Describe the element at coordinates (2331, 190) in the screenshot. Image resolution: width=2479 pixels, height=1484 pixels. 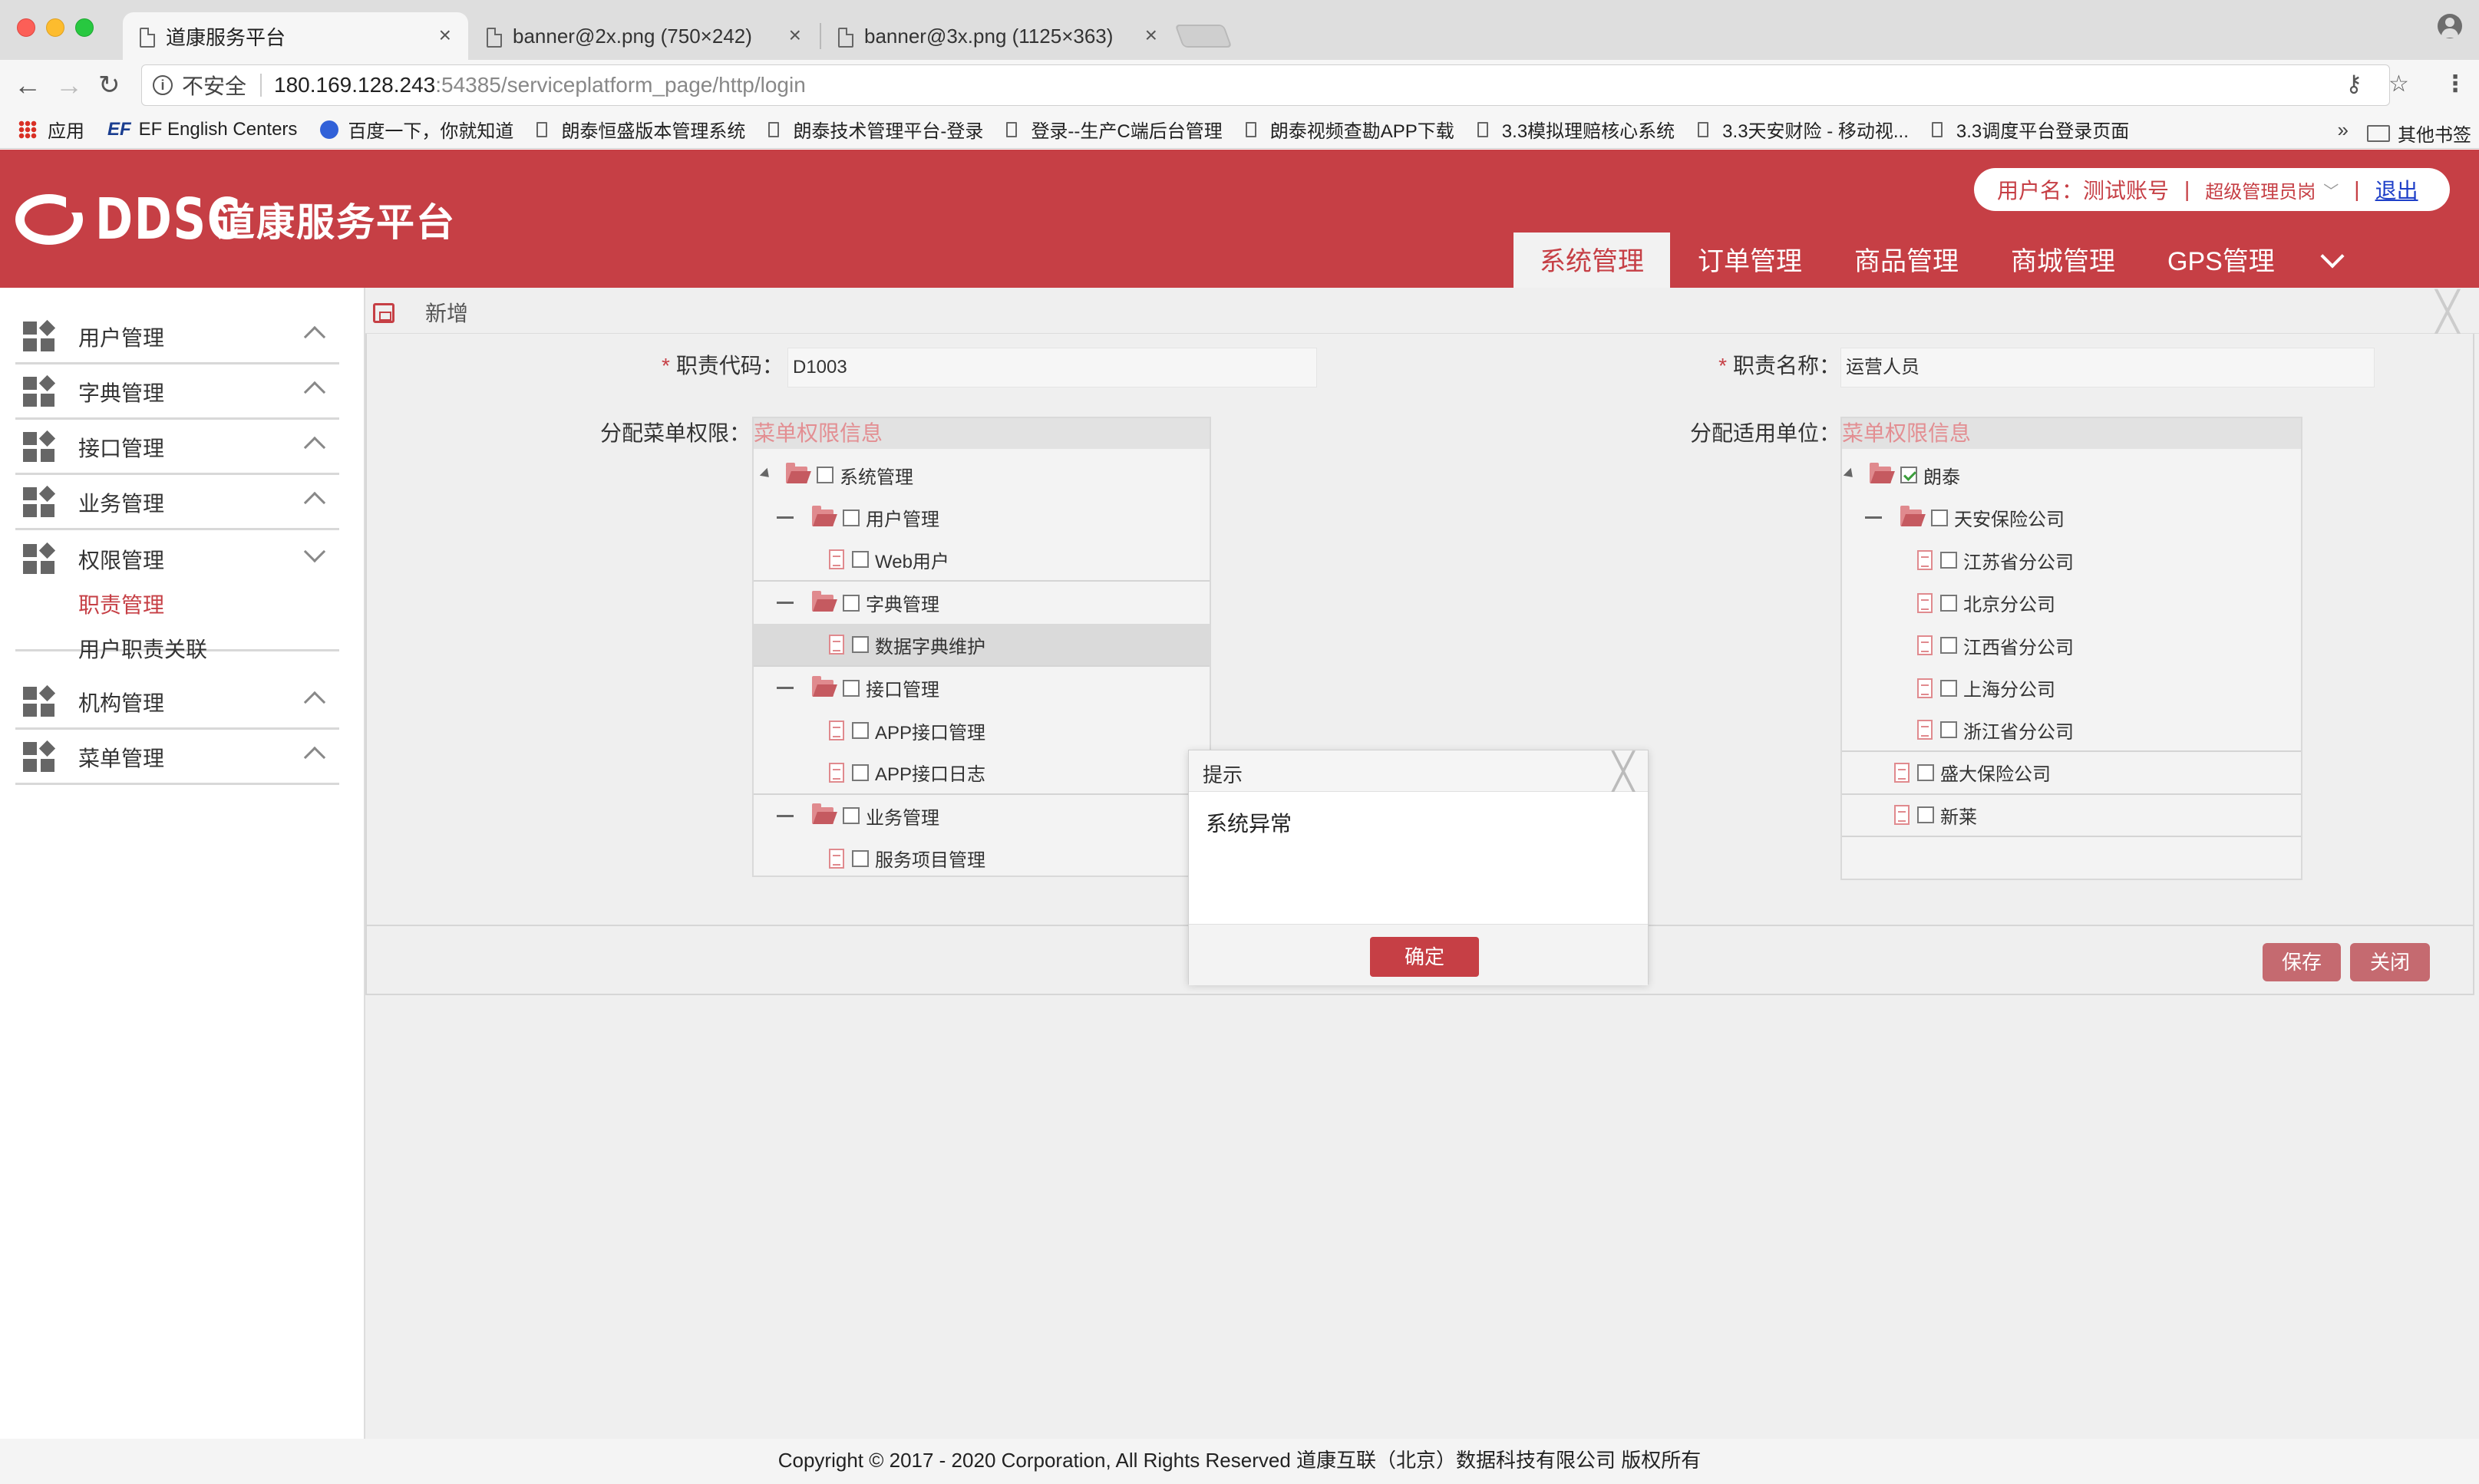
I see `chevron-down-icon: ﹀` at that location.